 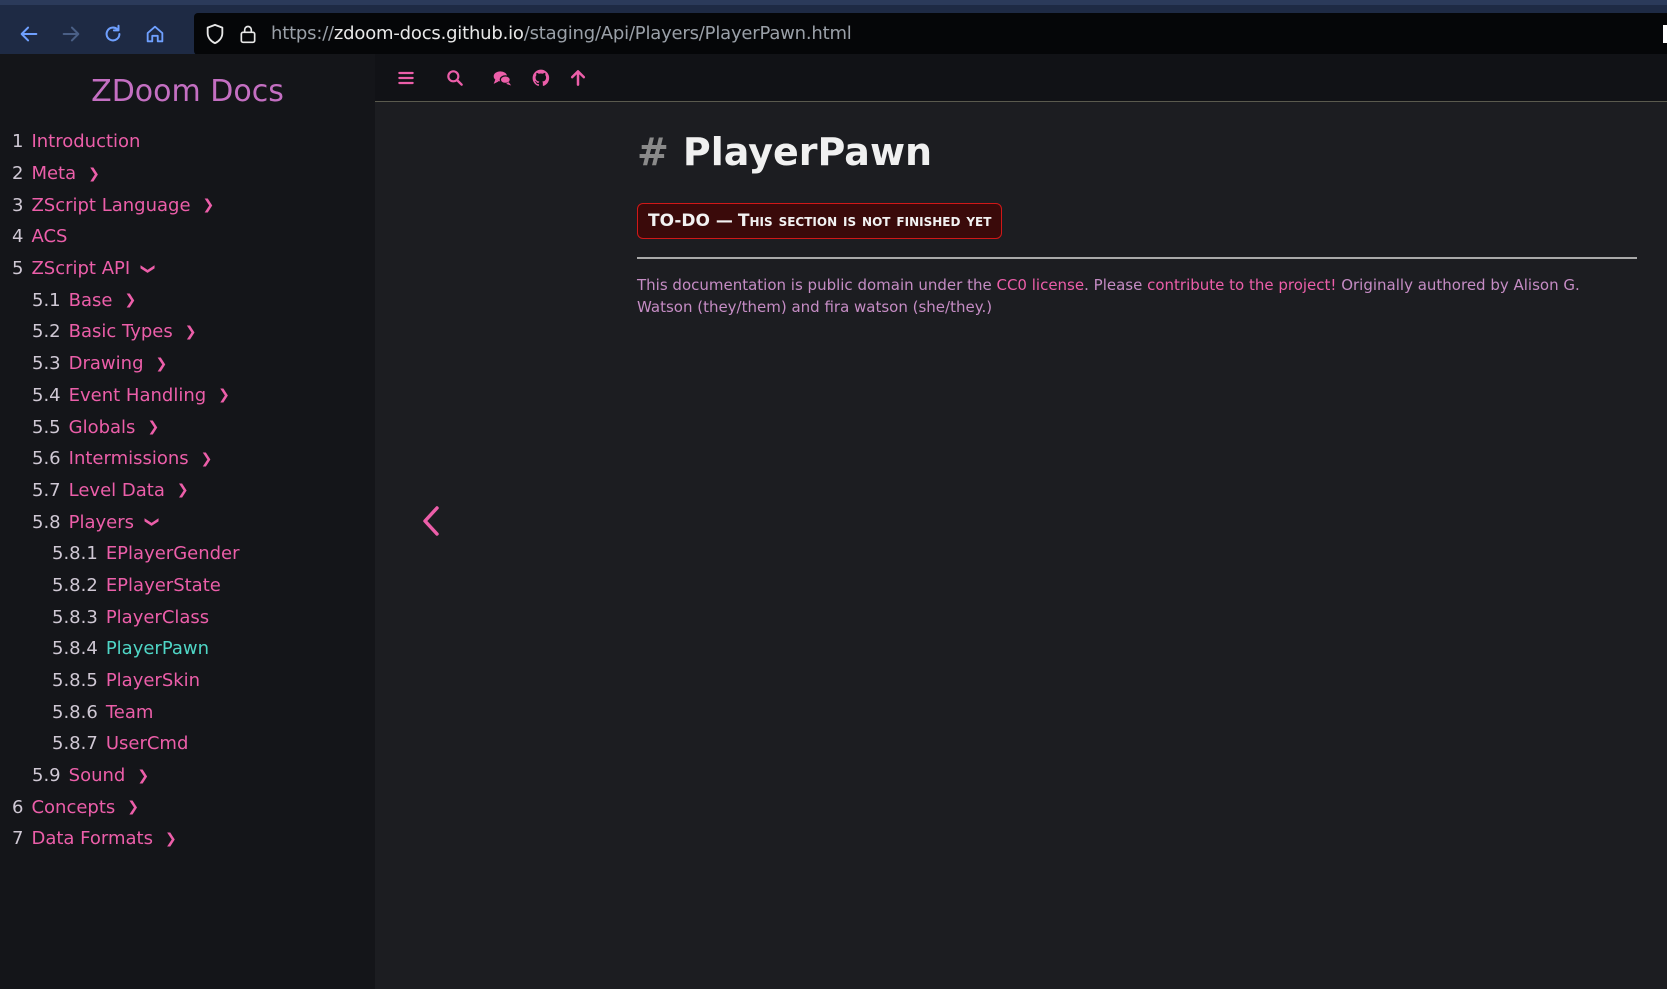 What do you see at coordinates (90, 300) in the screenshot?
I see `sidebar-item-label: Base` at bounding box center [90, 300].